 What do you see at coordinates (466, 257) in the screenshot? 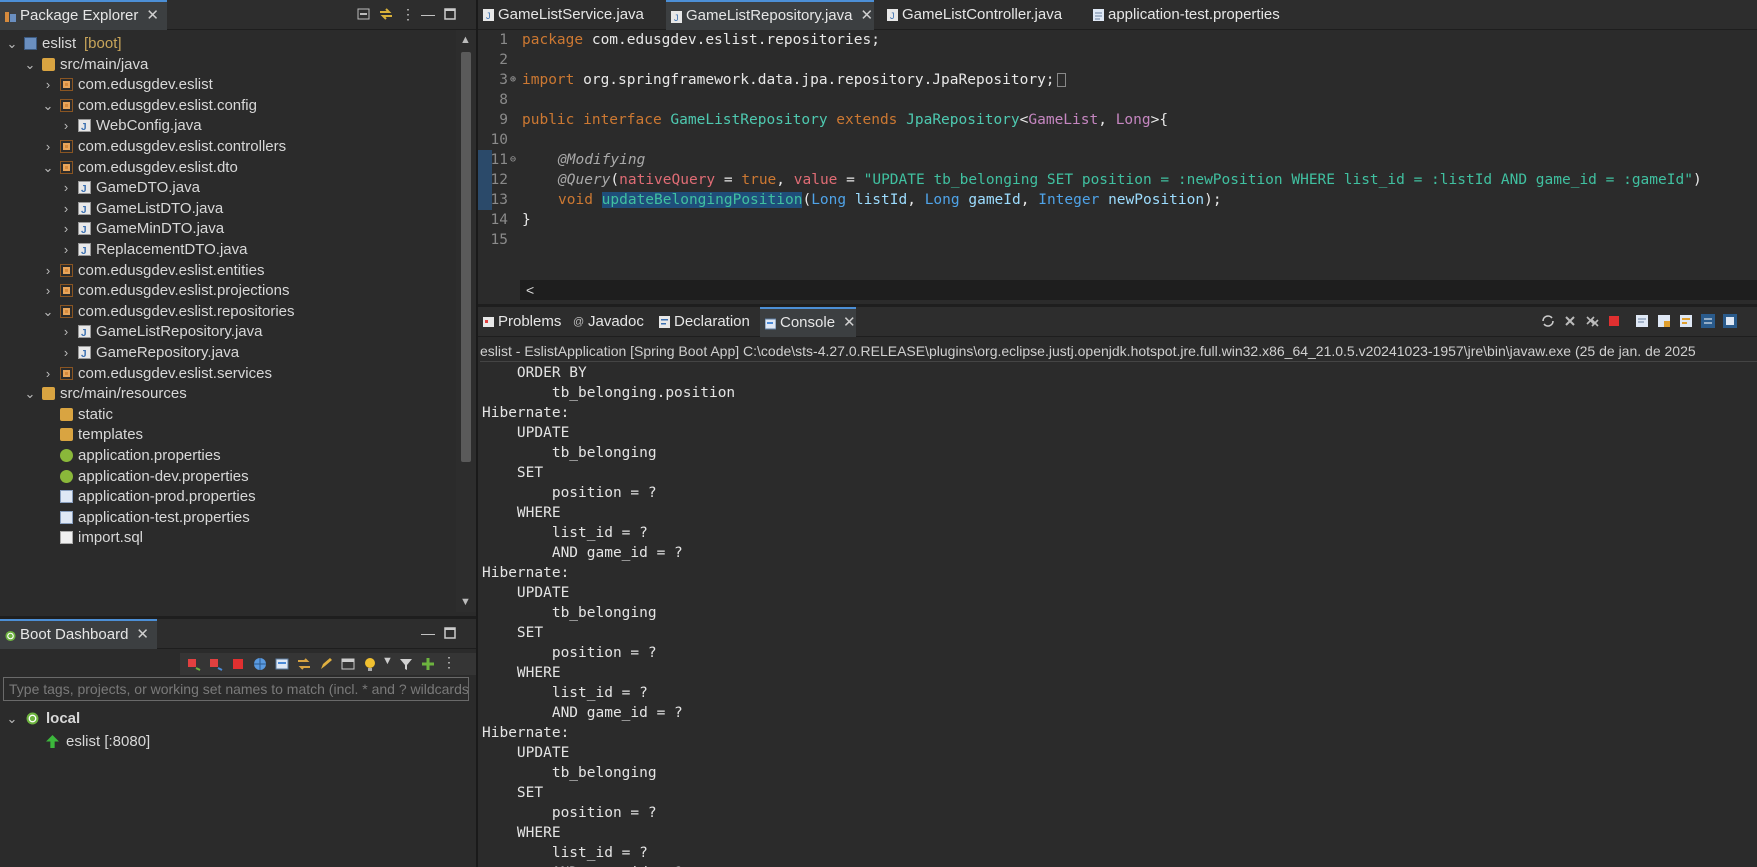
I see `scrollbar-thumb` at bounding box center [466, 257].